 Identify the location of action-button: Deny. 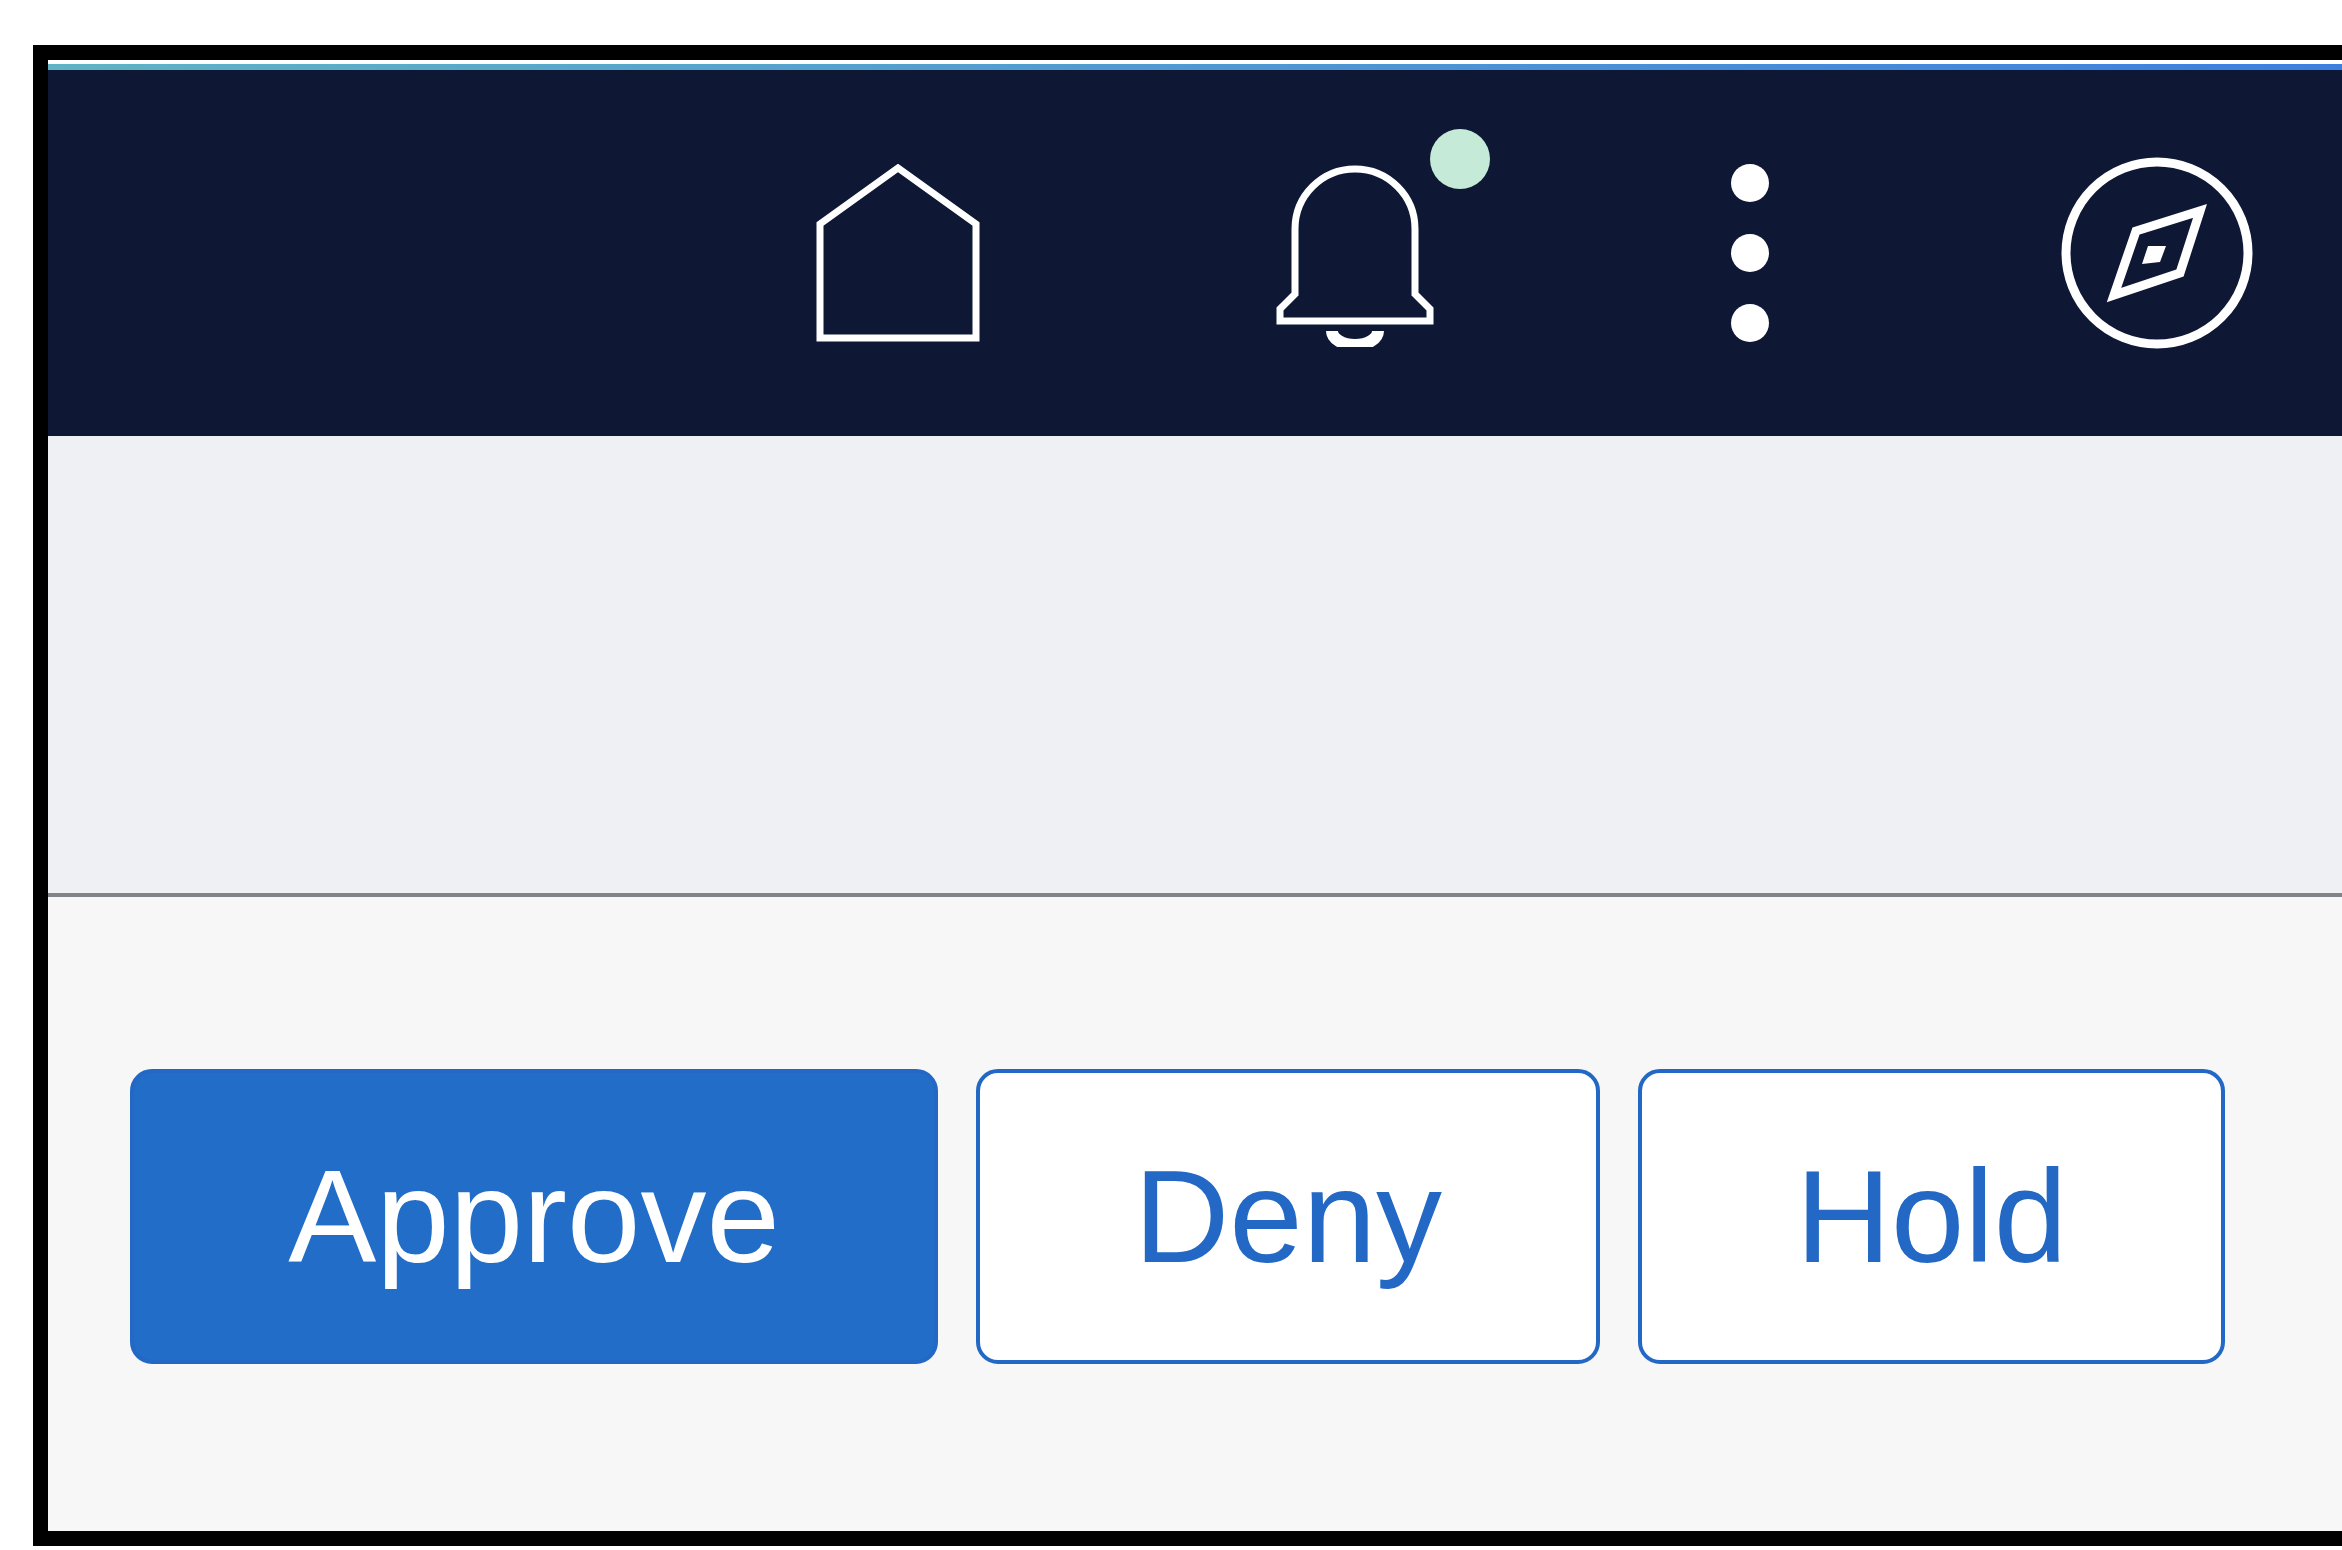
(1288, 1216).